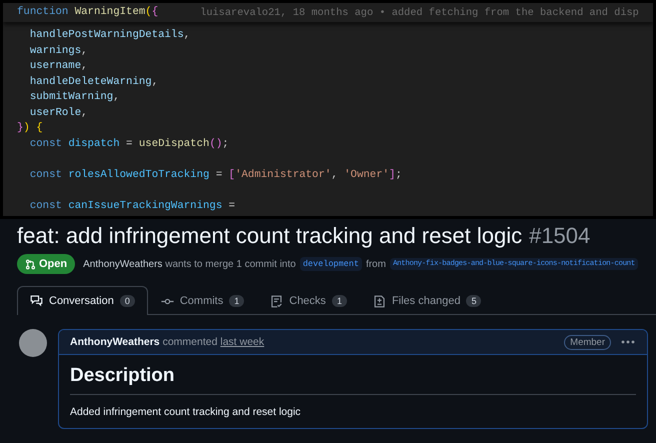  Describe the element at coordinates (189, 264) in the screenshot. I see `merge-description: AnthonyWeathers wants to merge 1 commit into` at that location.